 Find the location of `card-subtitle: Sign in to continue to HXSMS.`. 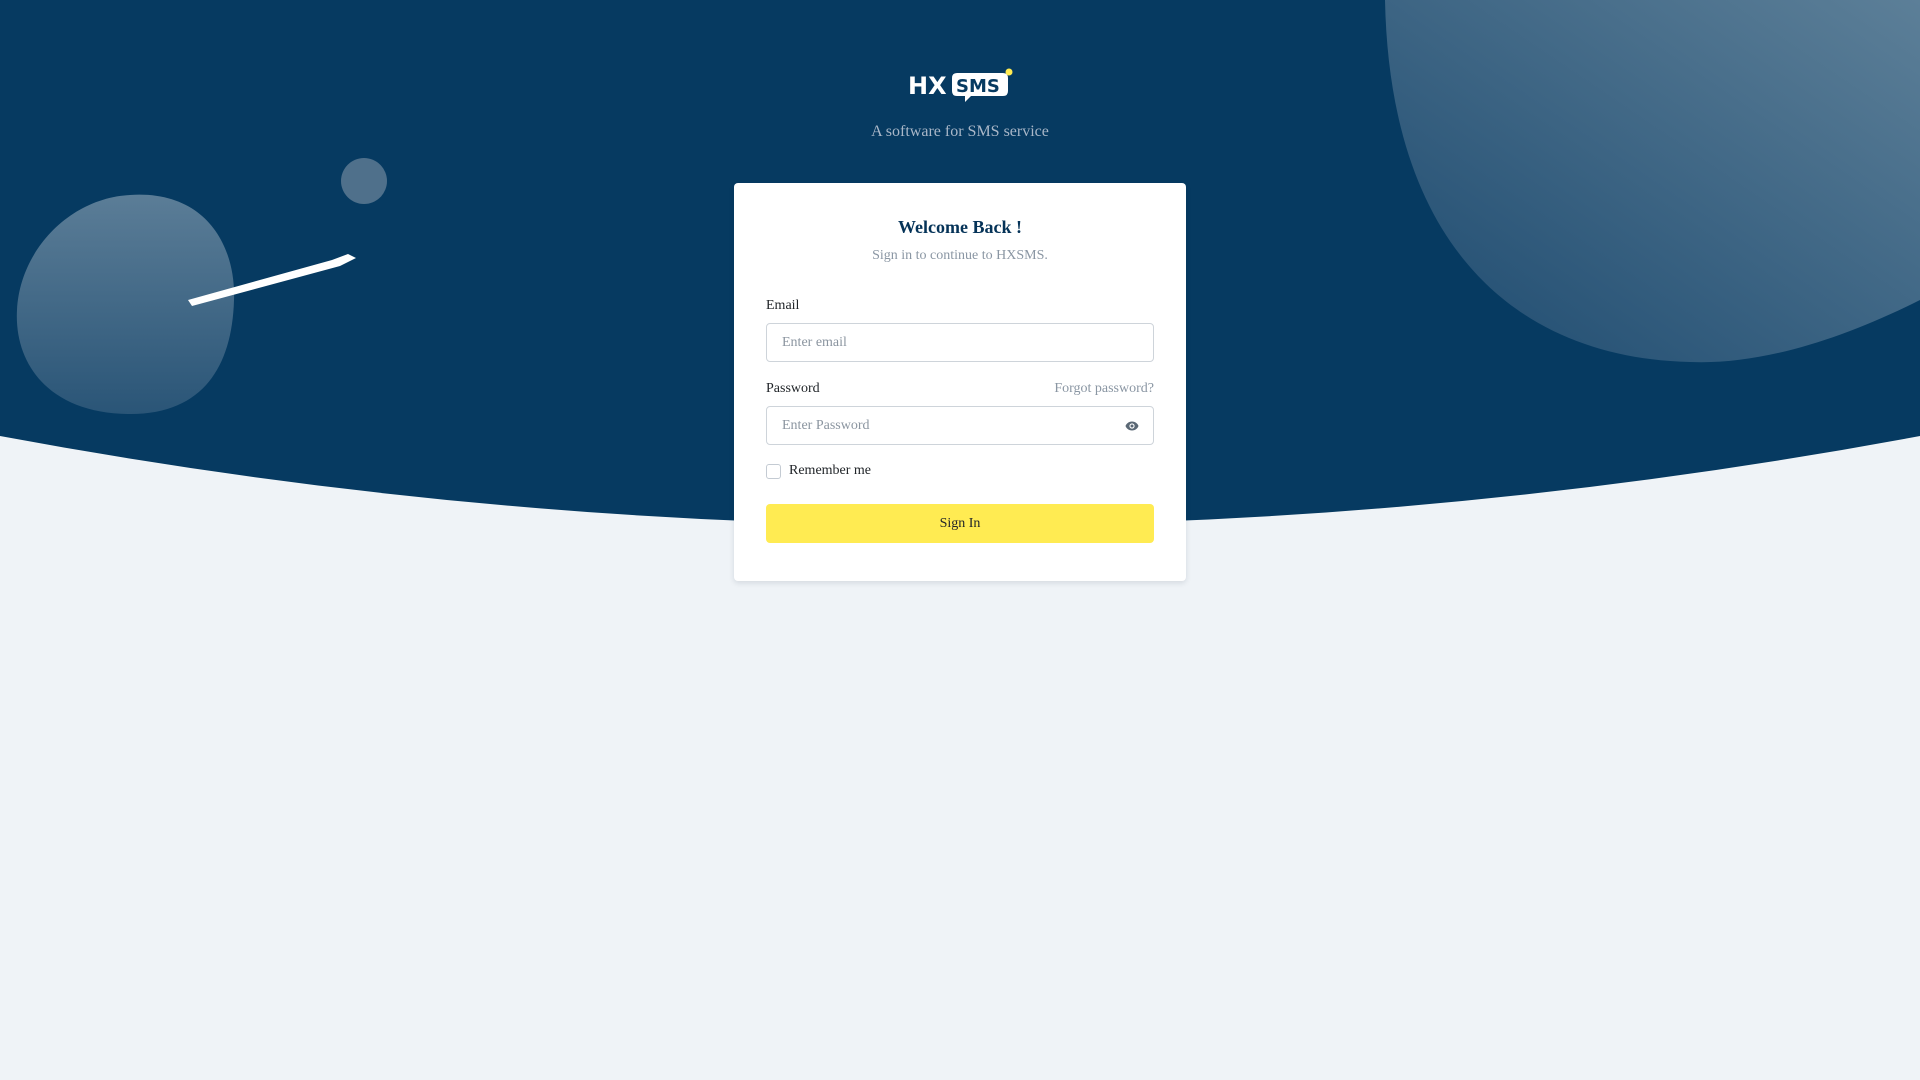

card-subtitle: Sign in to continue to HXSMS. is located at coordinates (960, 255).